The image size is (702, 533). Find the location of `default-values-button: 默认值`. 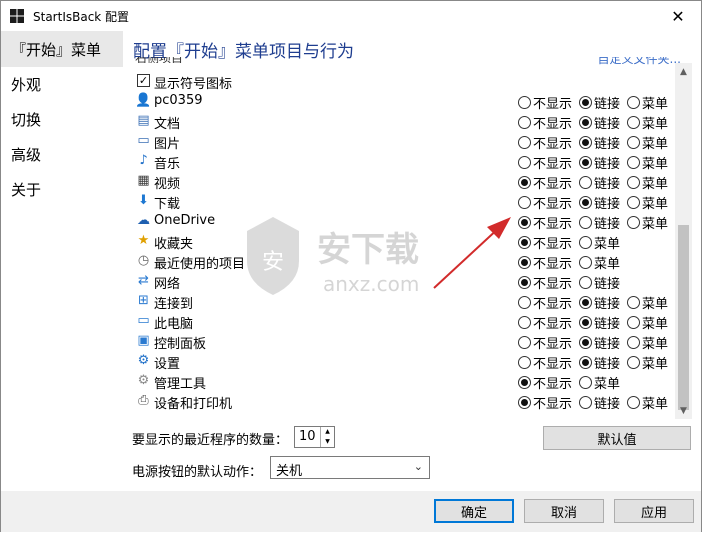

default-values-button: 默认值 is located at coordinates (617, 438).